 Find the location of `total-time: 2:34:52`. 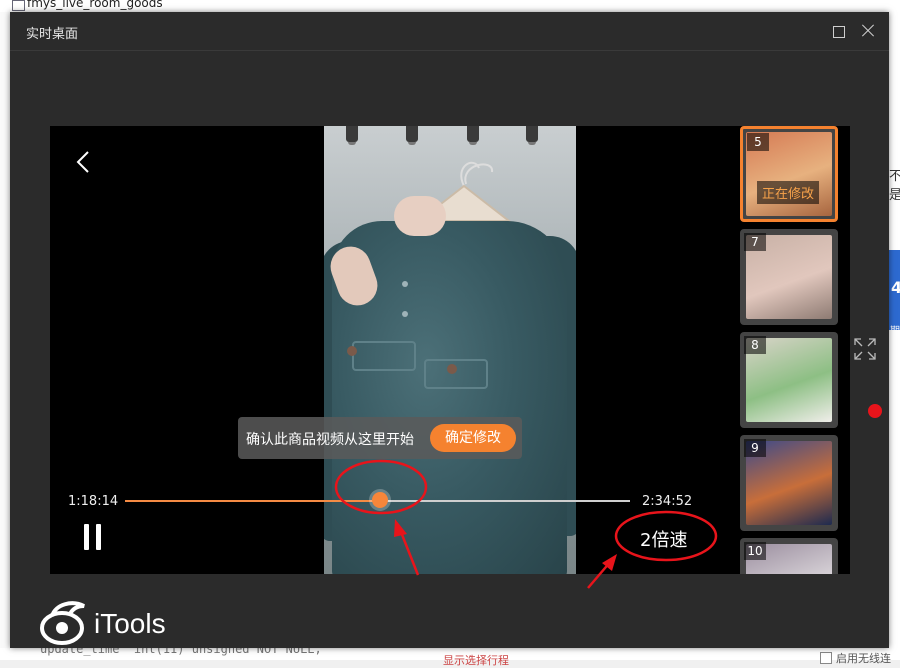

total-time: 2:34:52 is located at coordinates (667, 501).